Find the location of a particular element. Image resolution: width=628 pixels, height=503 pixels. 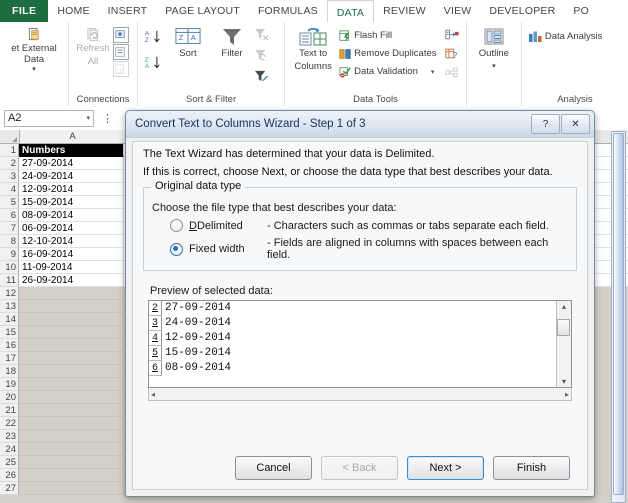

grid-cell-a: 06-09-2014 is located at coordinates (71, 228).